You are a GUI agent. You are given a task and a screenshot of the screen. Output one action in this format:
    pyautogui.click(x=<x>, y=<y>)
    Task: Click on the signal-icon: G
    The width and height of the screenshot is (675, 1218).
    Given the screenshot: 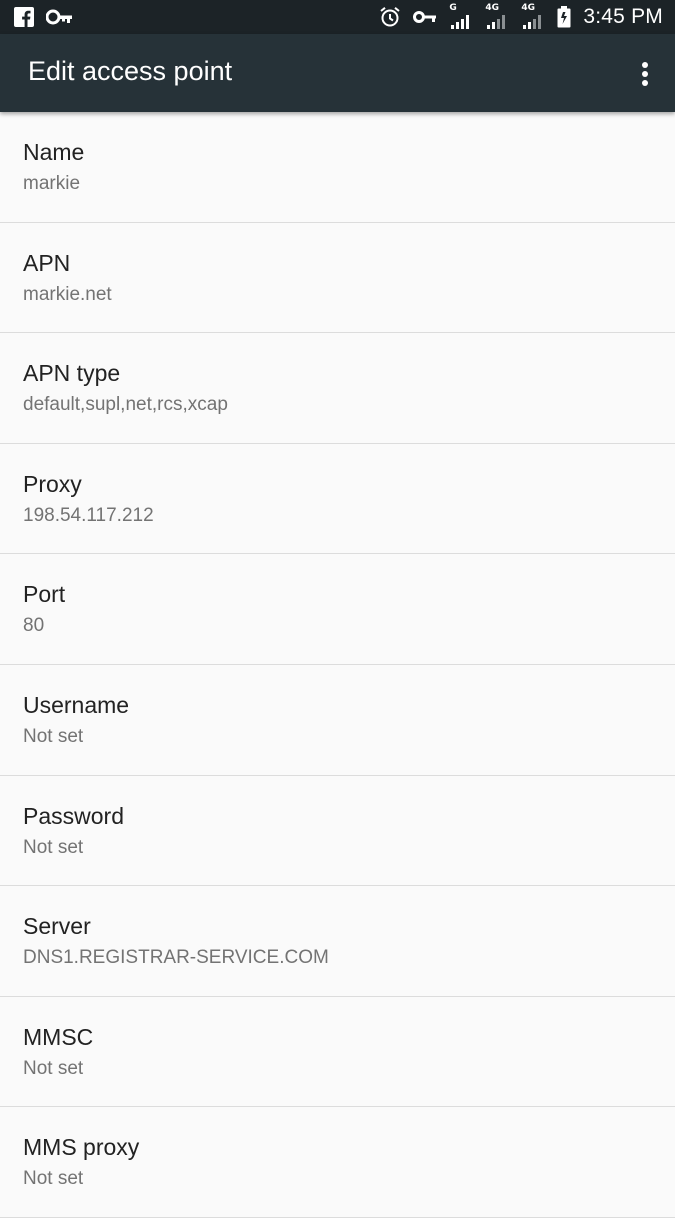 What is the action you would take?
    pyautogui.click(x=461, y=16)
    